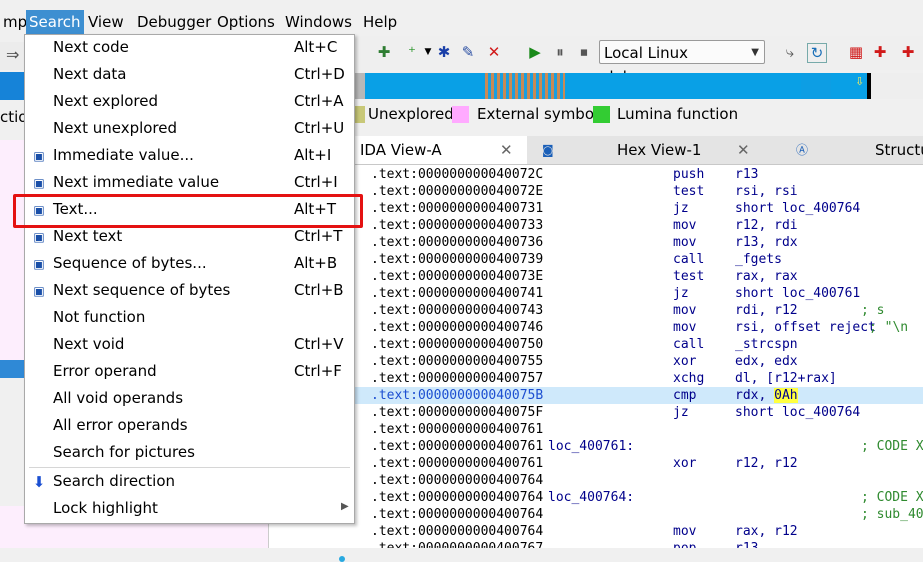 The image size is (923, 562). I want to click on menu-options: Options, so click(246, 22).